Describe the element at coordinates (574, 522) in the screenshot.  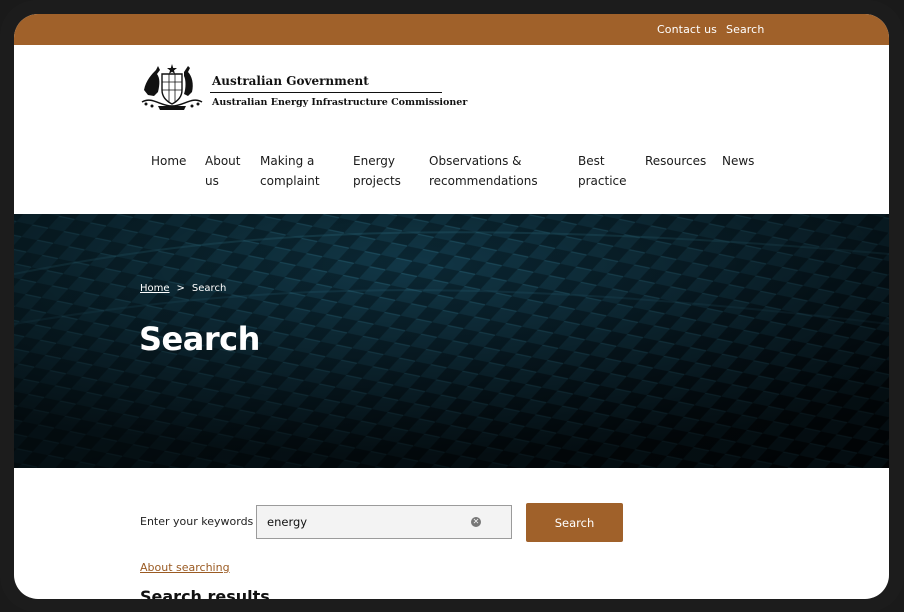
I see `search-button: Search` at that location.